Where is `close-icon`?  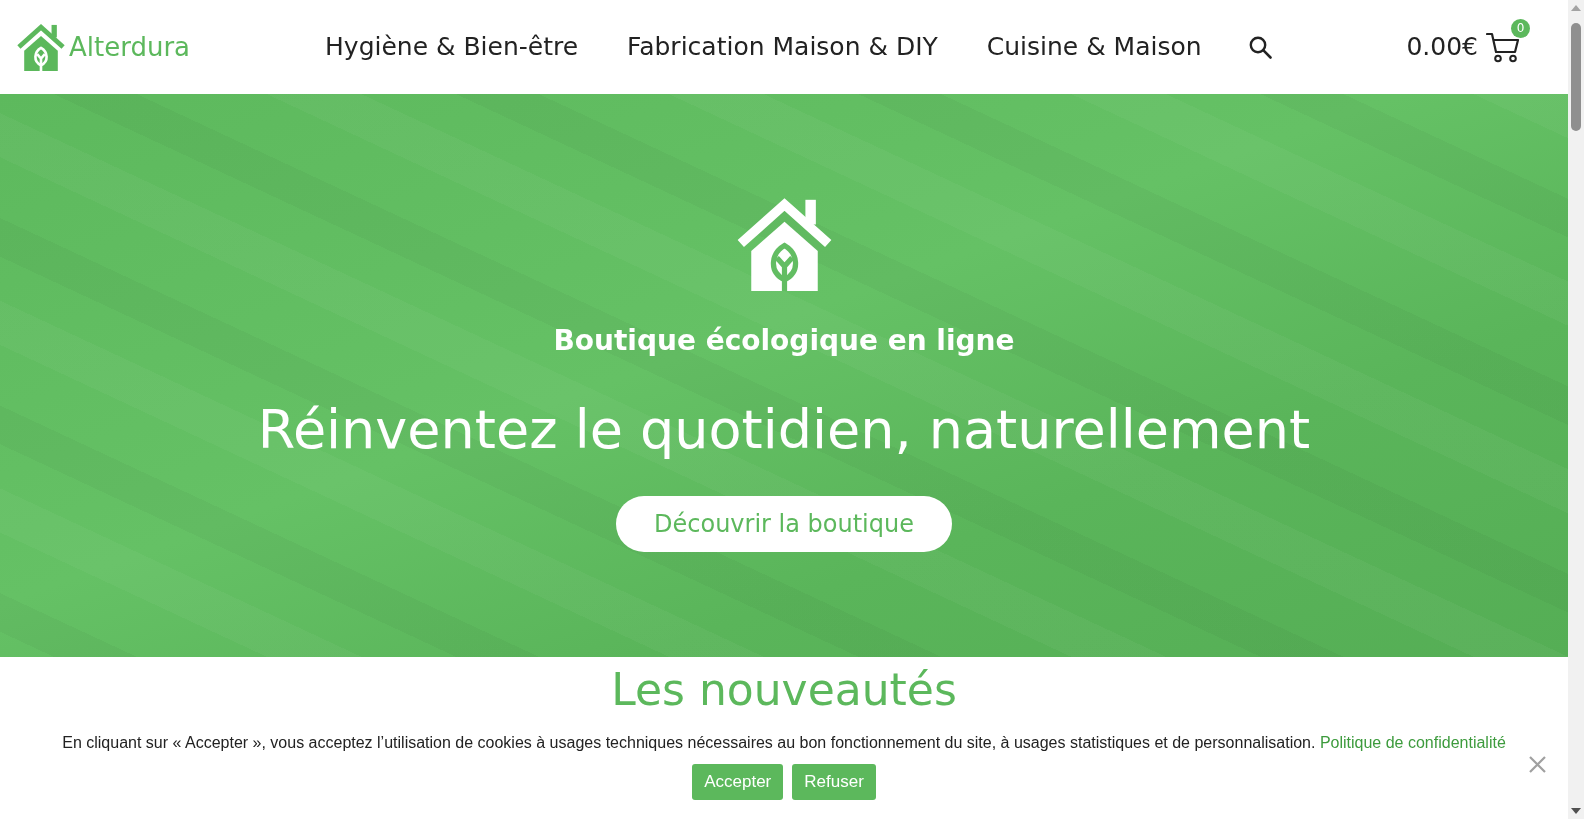 close-icon is located at coordinates (1537, 764).